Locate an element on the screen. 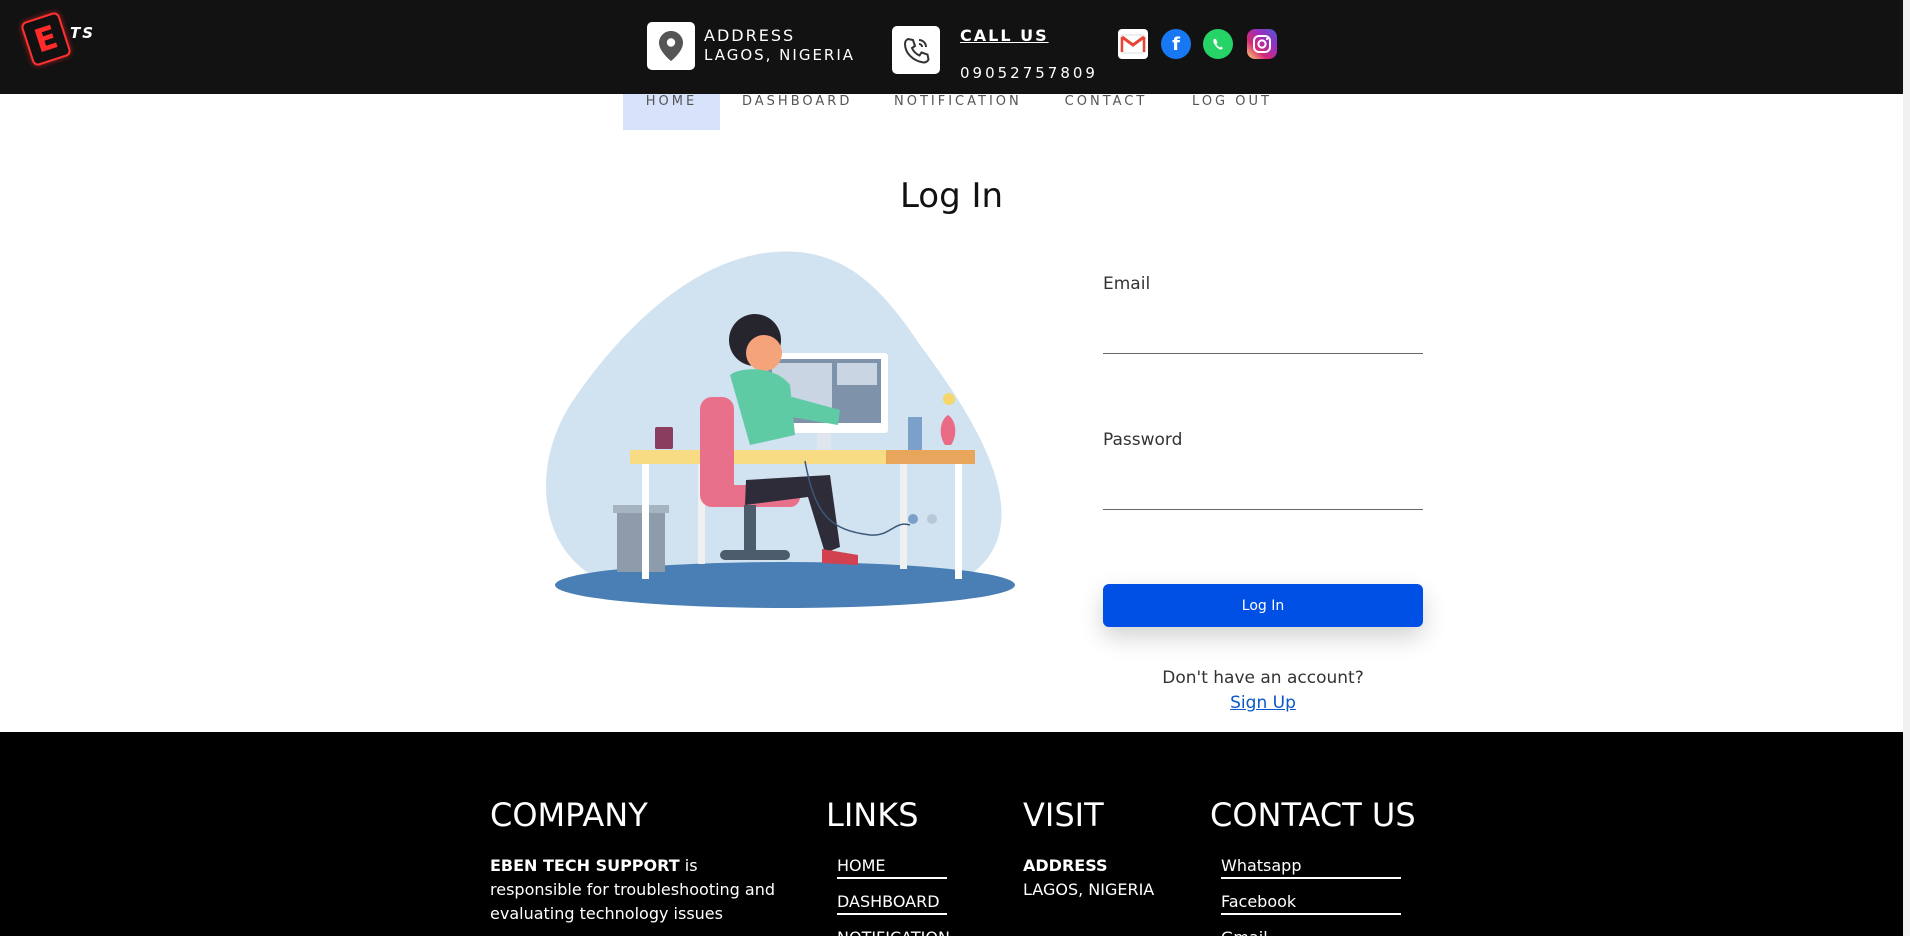 The height and width of the screenshot is (936, 1910). no-account-text: Don't have an account? is located at coordinates (1263, 678).